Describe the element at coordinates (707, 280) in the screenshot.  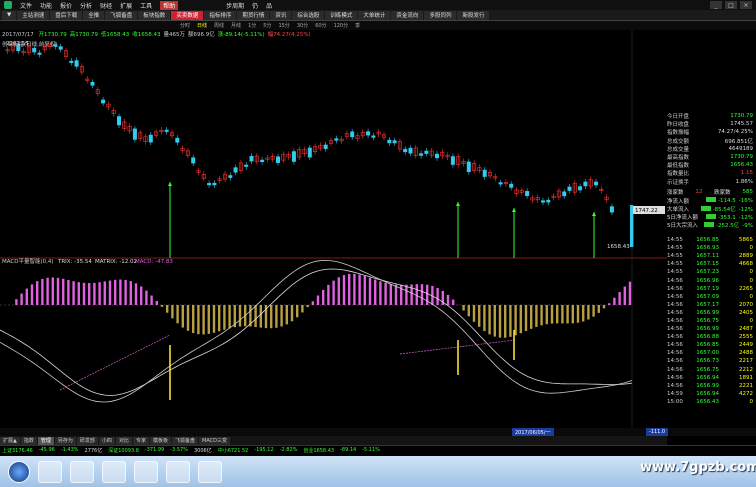
I see `tick-price: 1656.96` at that location.